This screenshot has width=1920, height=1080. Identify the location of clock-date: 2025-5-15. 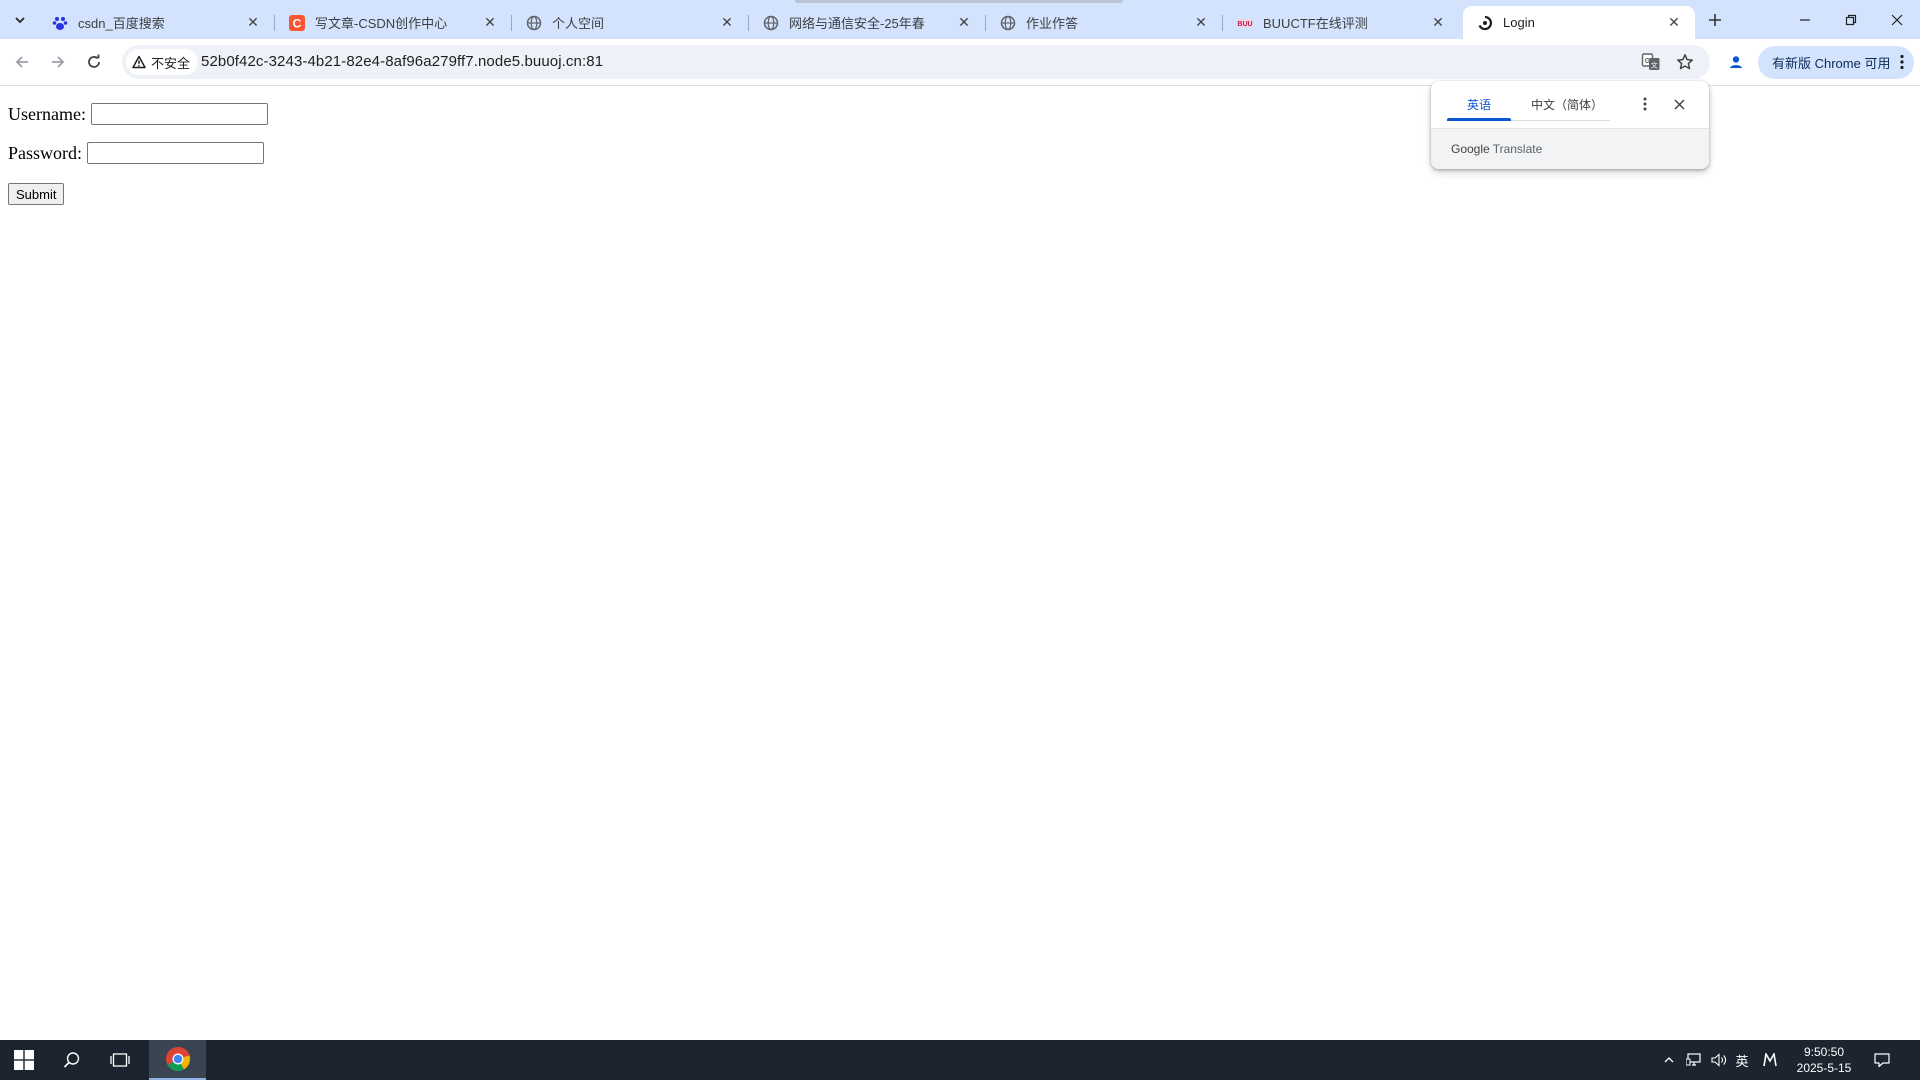
(1824, 1068).